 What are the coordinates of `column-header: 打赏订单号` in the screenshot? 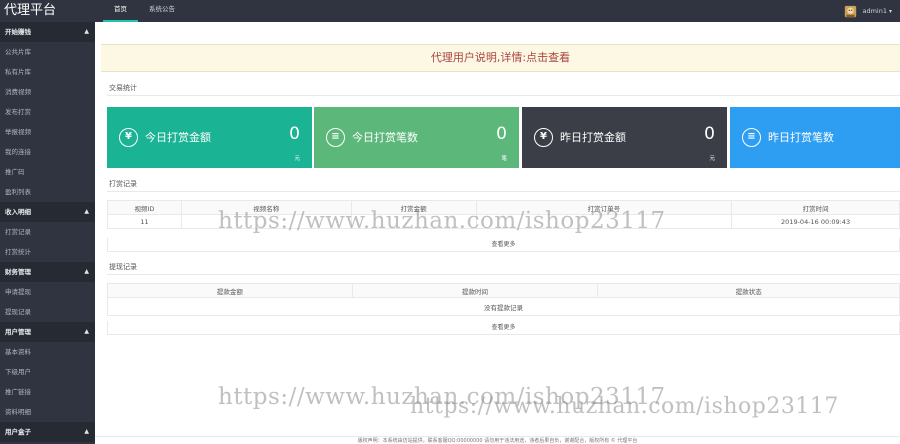 It's located at (604, 207).